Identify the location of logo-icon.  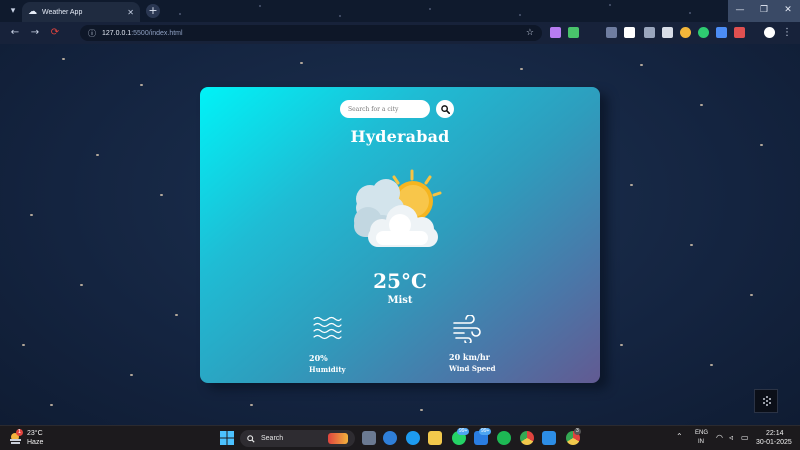
(767, 401).